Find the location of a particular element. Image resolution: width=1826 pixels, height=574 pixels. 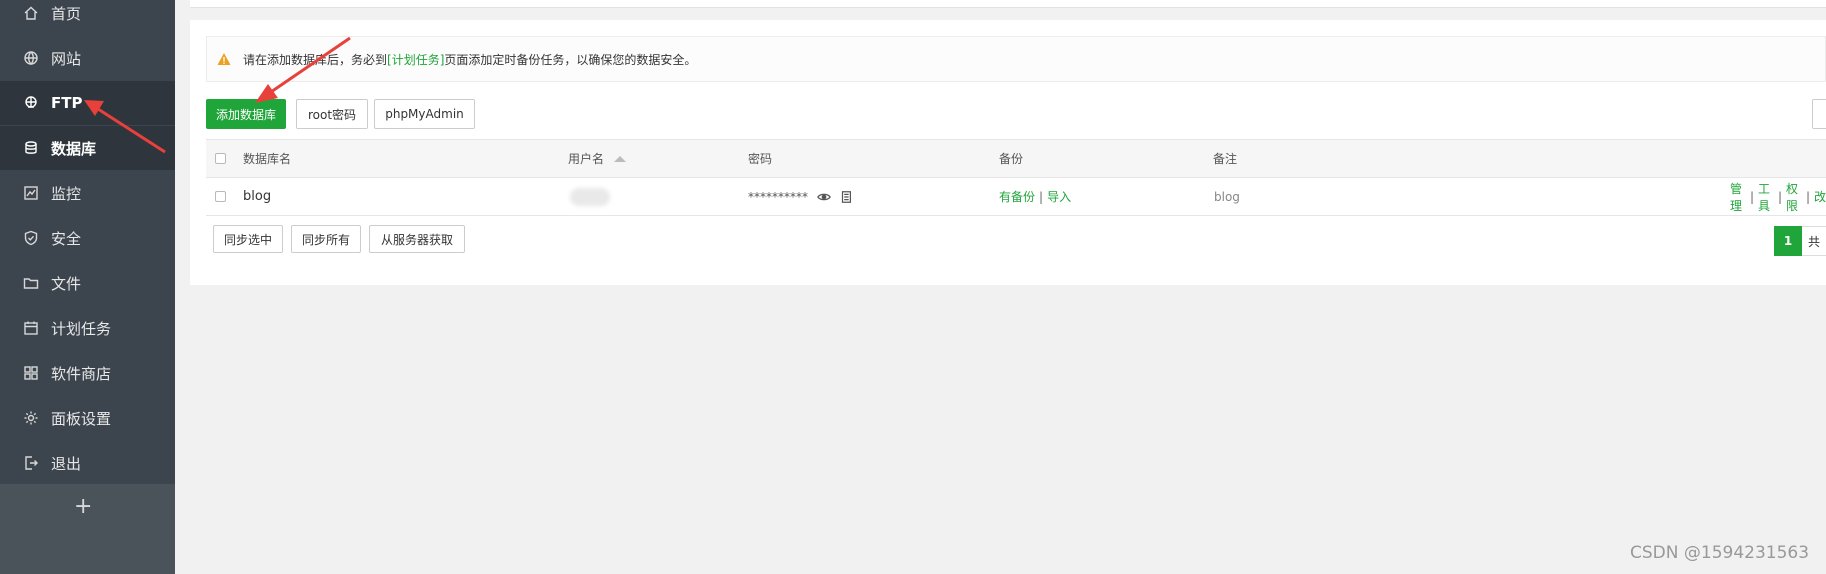

backup-status-link: 有备份 is located at coordinates (1017, 196).